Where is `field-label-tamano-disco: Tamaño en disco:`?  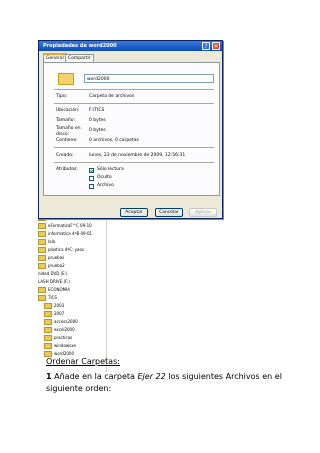
field-label-tamano-disco: Tamaño en disco: is located at coordinates (68, 131).